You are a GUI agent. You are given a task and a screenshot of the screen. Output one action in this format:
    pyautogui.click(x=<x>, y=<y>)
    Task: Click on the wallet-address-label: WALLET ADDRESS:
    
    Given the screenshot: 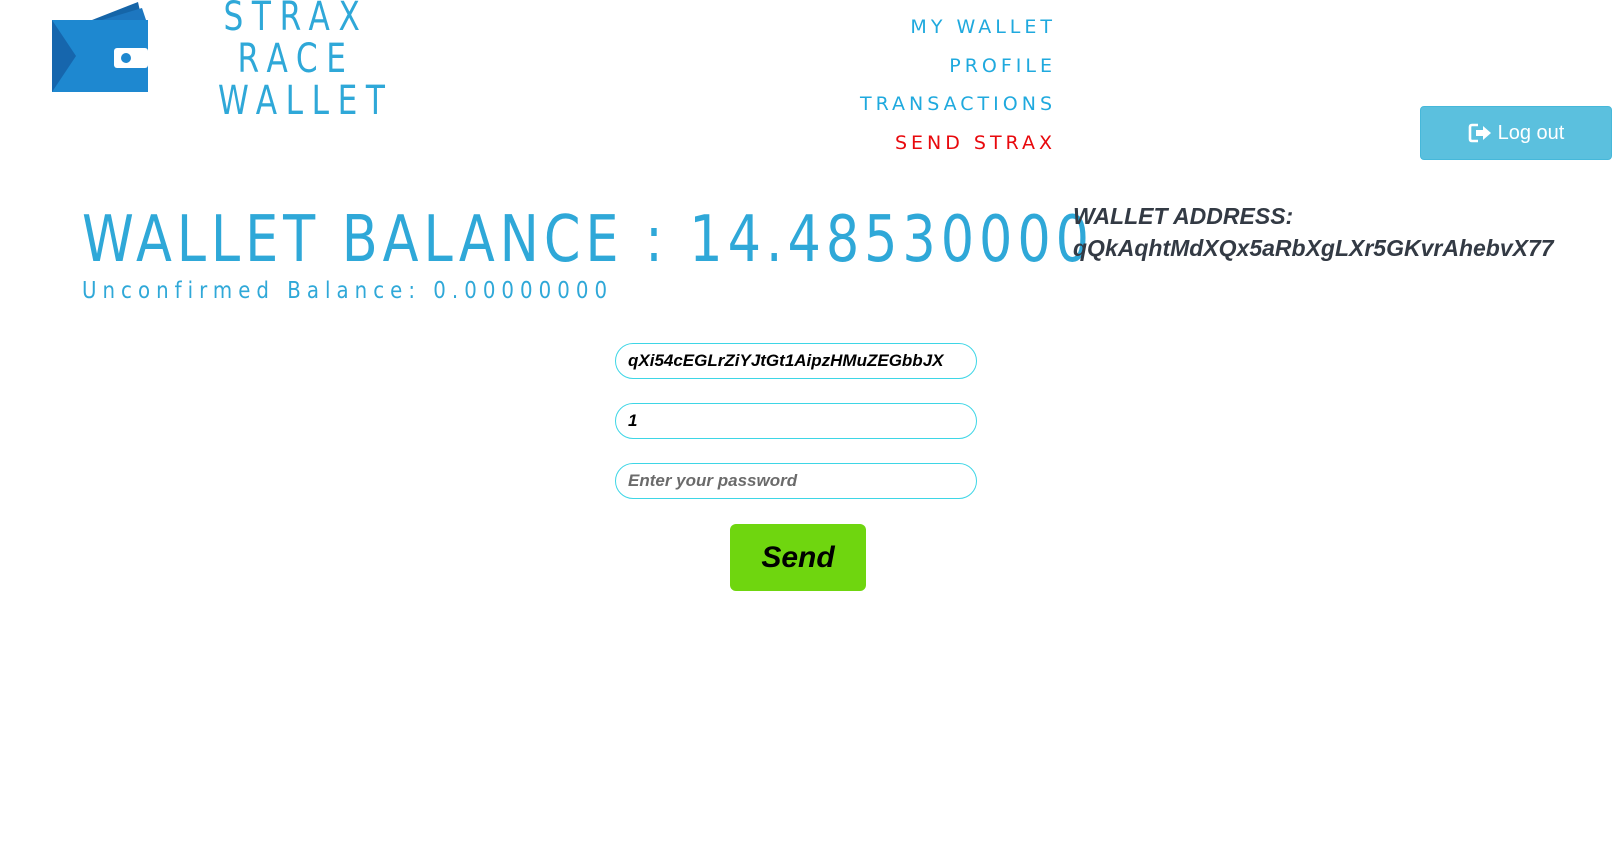 What is the action you would take?
    pyautogui.click(x=1183, y=216)
    